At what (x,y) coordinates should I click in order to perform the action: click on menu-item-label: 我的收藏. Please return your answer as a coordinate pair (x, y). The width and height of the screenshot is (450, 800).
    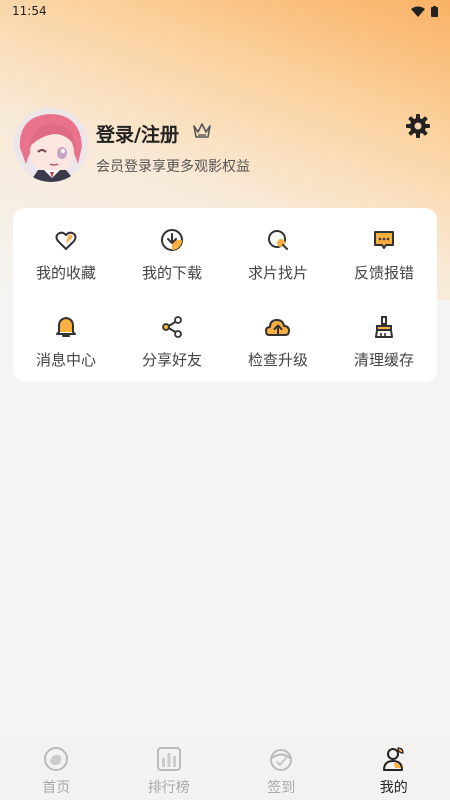
    Looking at the image, I should click on (65, 273).